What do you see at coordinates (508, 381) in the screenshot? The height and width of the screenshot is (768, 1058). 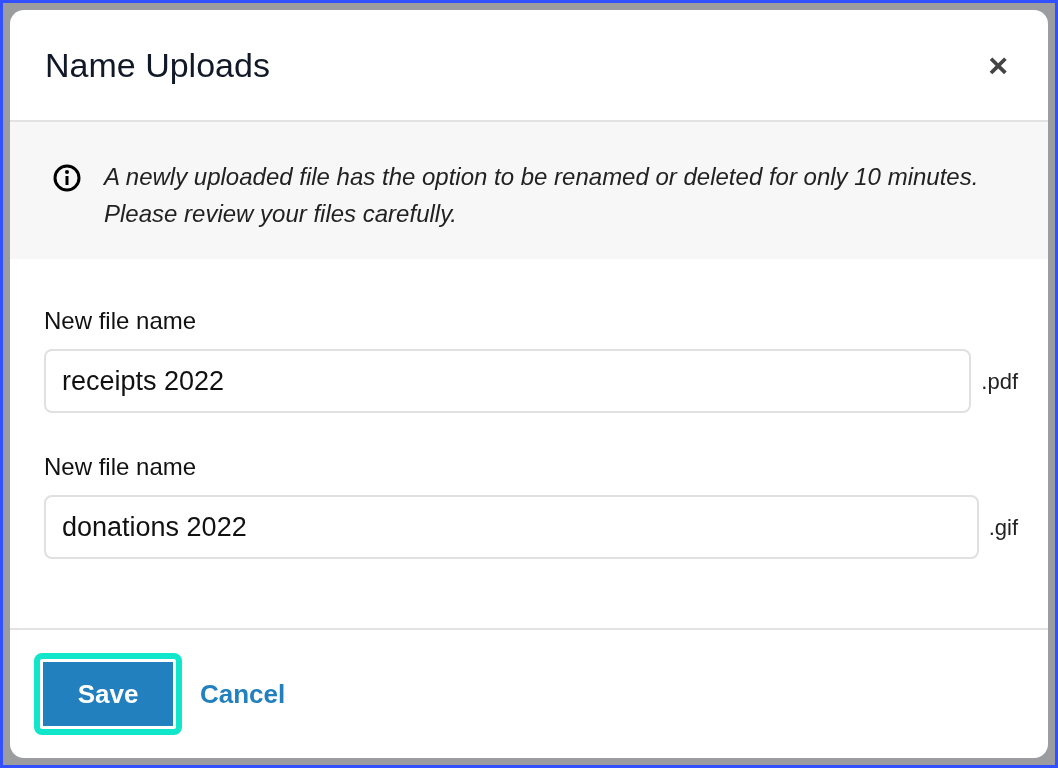 I see `file-name-field: receipts 2022` at bounding box center [508, 381].